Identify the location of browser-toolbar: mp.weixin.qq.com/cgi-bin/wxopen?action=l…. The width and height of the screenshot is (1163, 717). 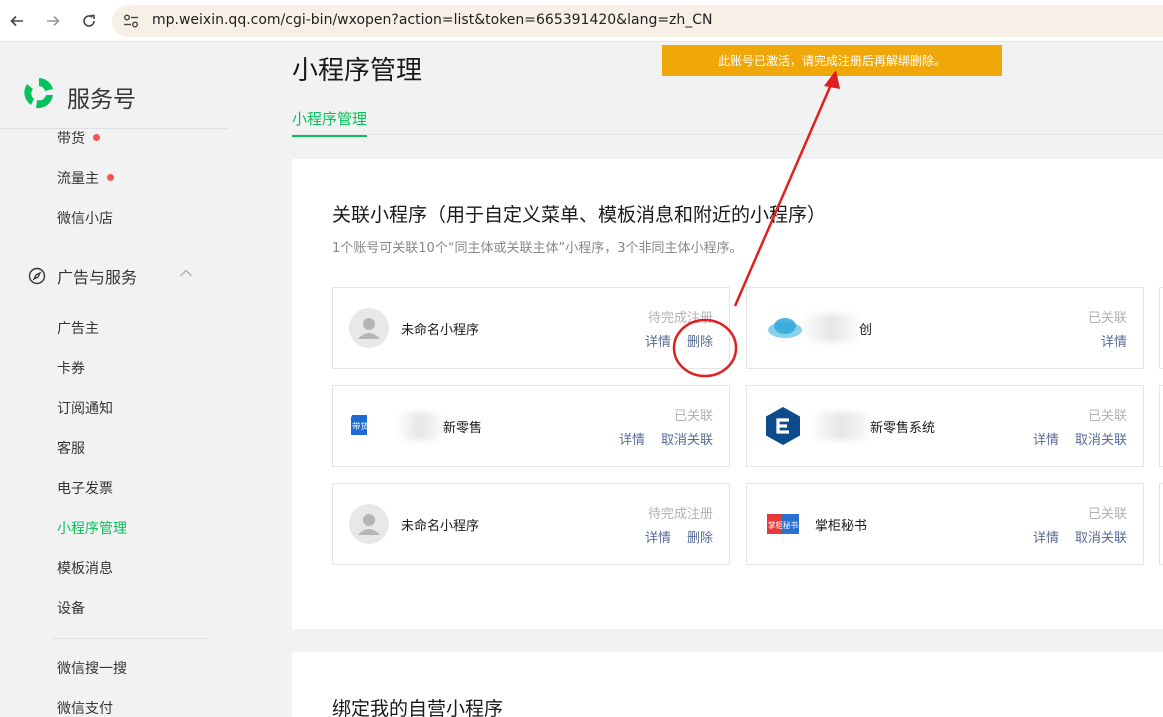
(581, 21).